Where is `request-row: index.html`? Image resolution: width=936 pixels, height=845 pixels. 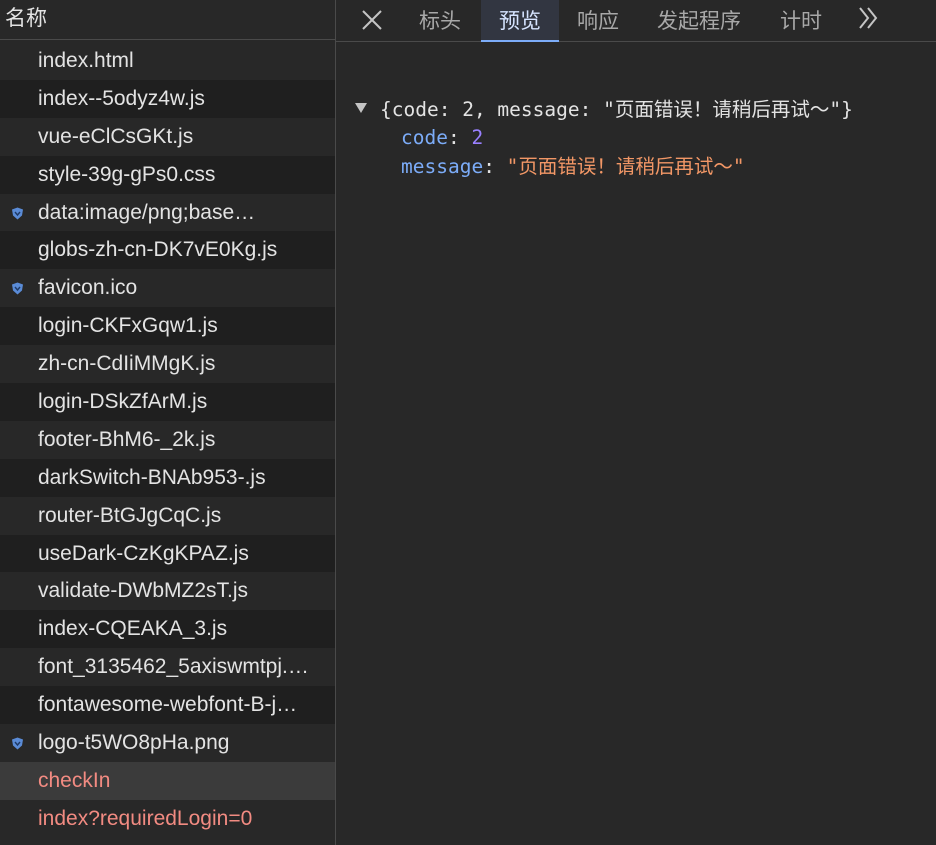
request-row: index.html is located at coordinates (167, 61).